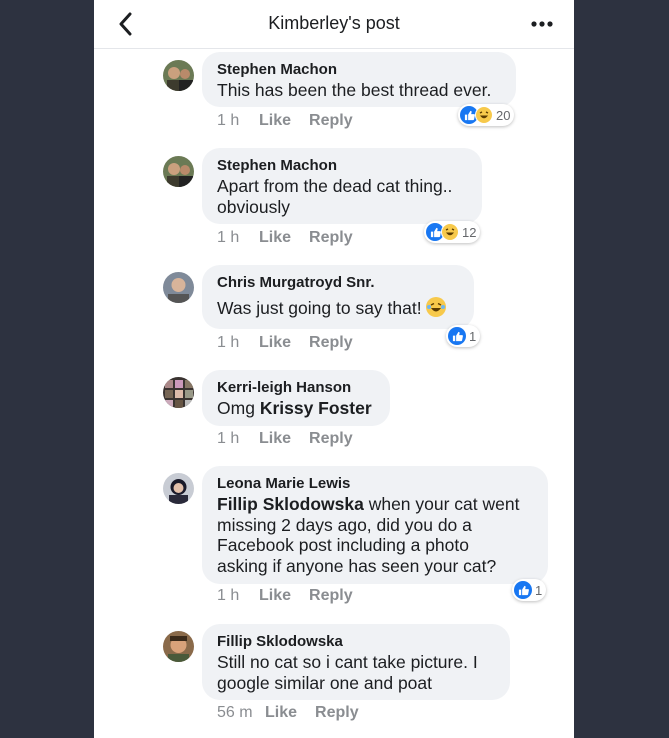  I want to click on comment-text-content: Omg, so click(236, 408).